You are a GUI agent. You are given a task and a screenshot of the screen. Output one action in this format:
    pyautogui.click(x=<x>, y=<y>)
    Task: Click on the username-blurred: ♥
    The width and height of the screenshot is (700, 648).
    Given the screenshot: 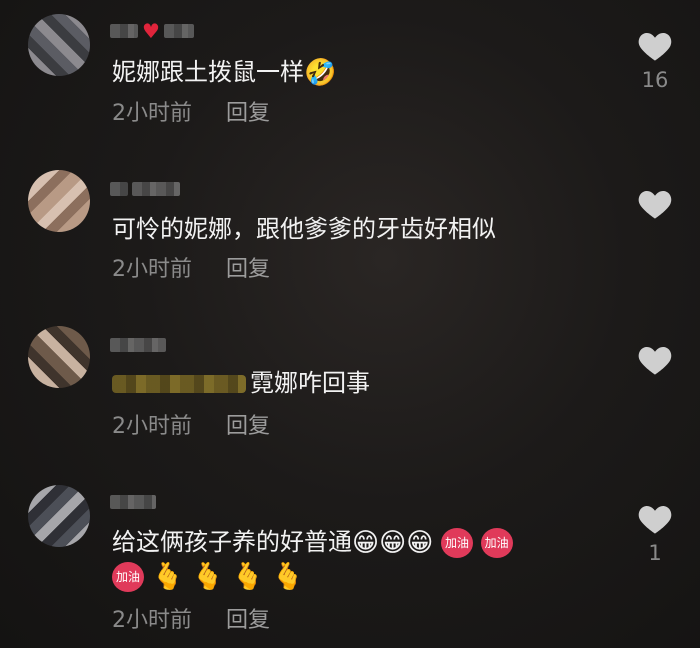 What is the action you would take?
    pyautogui.click(x=152, y=31)
    